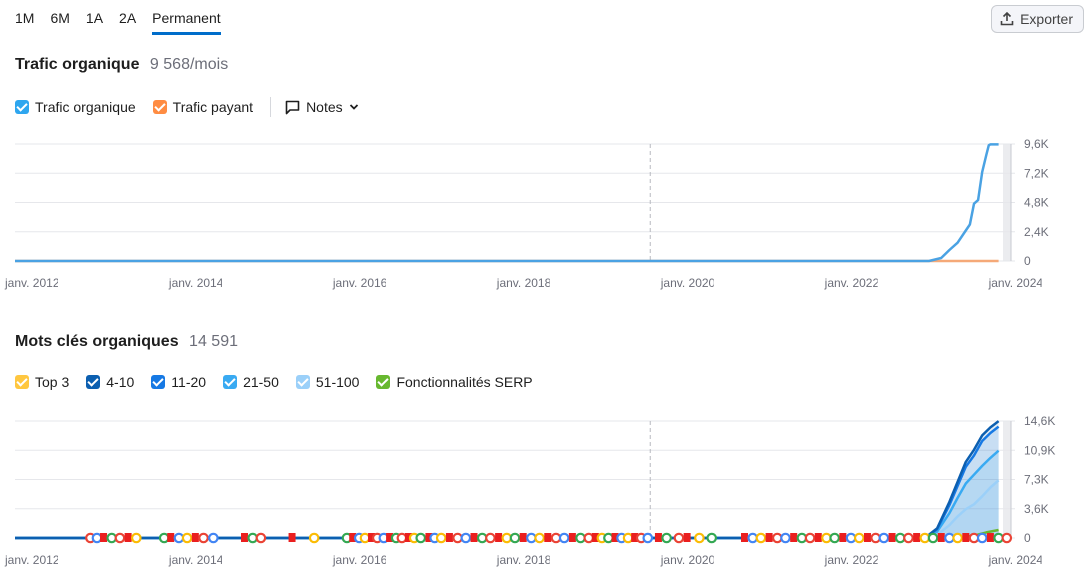 The width and height of the screenshot is (1091, 570). What do you see at coordinates (24, 22) in the screenshot?
I see `tab-1m: 1M` at bounding box center [24, 22].